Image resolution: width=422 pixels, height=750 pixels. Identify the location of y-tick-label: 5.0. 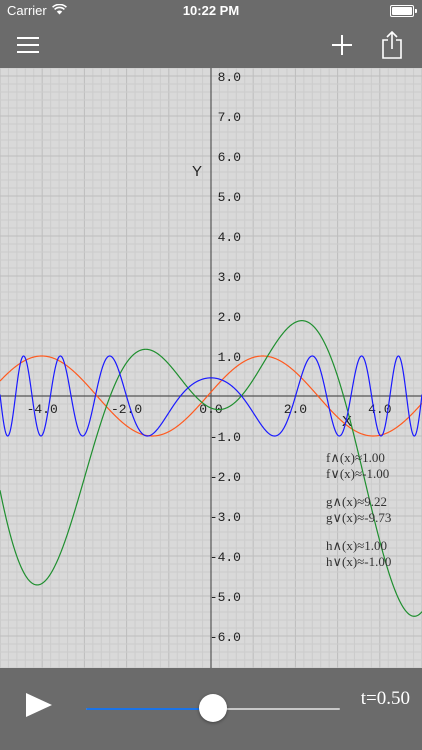
(229, 197).